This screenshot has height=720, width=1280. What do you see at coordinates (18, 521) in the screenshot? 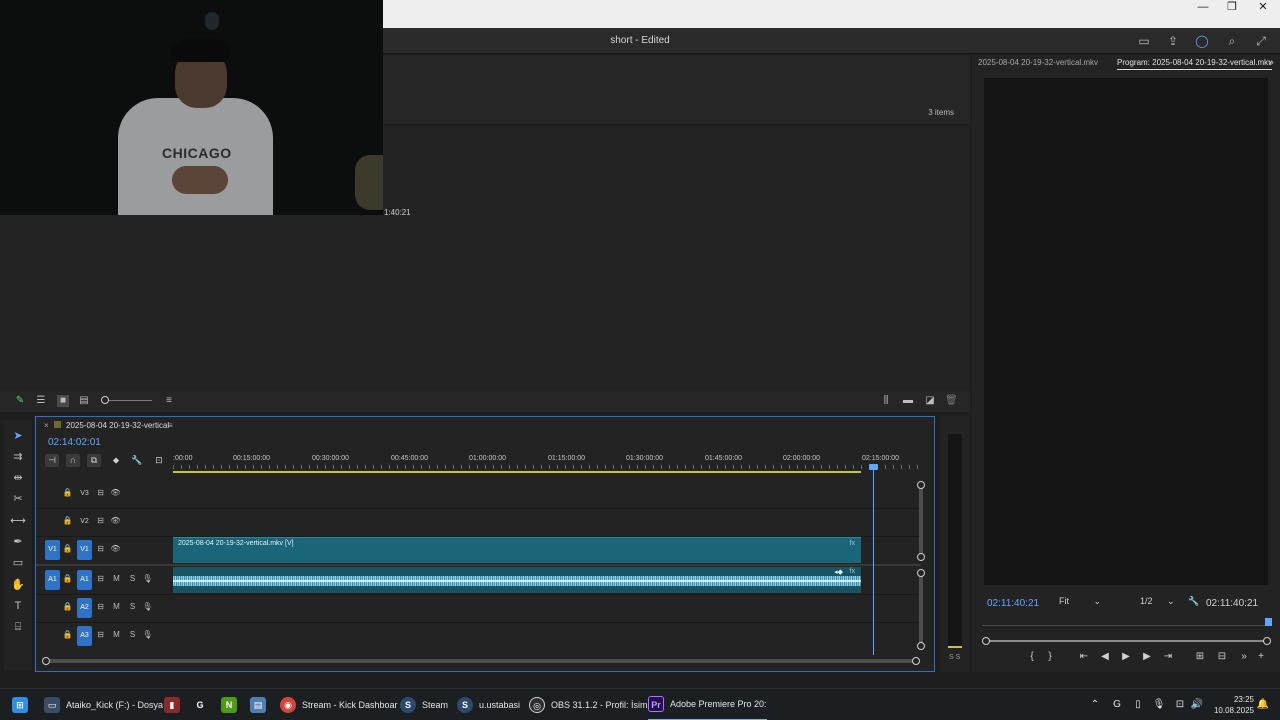
I see `slip-tool-icon: ⟷` at bounding box center [18, 521].